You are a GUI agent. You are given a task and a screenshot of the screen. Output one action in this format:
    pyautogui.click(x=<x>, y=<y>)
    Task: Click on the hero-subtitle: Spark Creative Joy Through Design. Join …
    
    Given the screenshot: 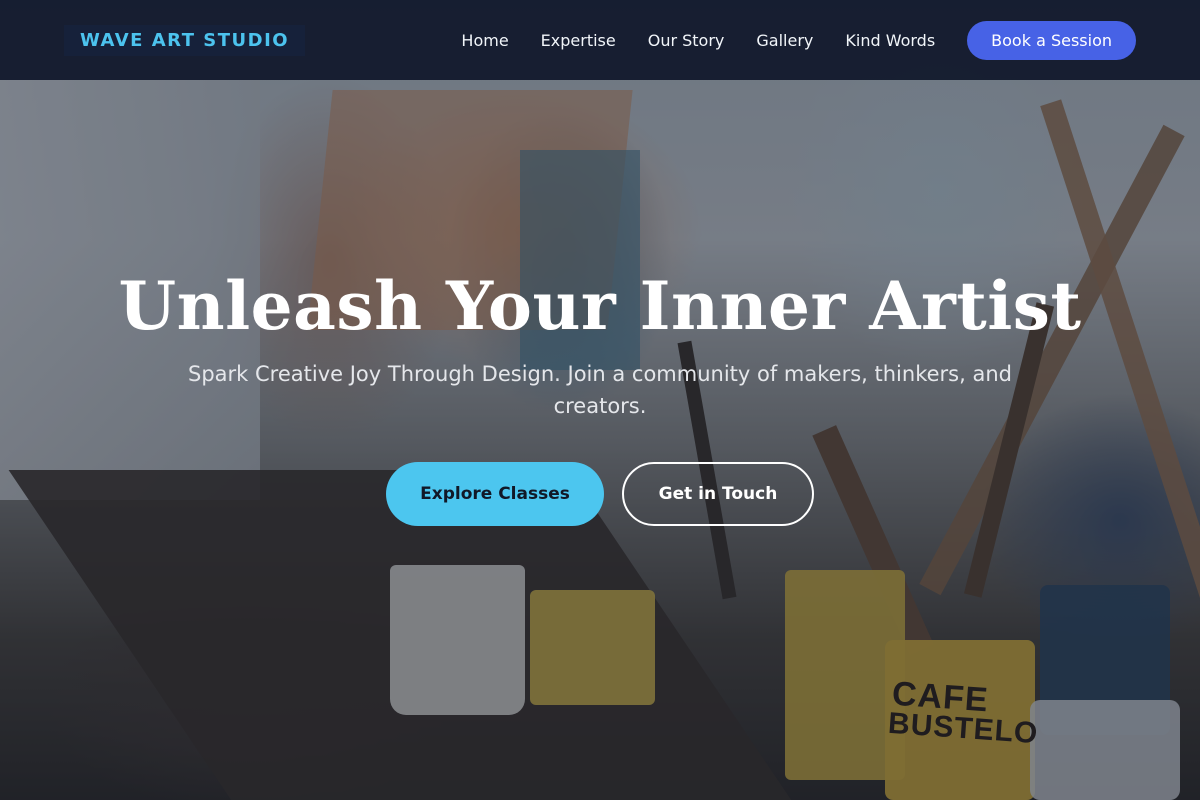 What is the action you would take?
    pyautogui.click(x=600, y=390)
    